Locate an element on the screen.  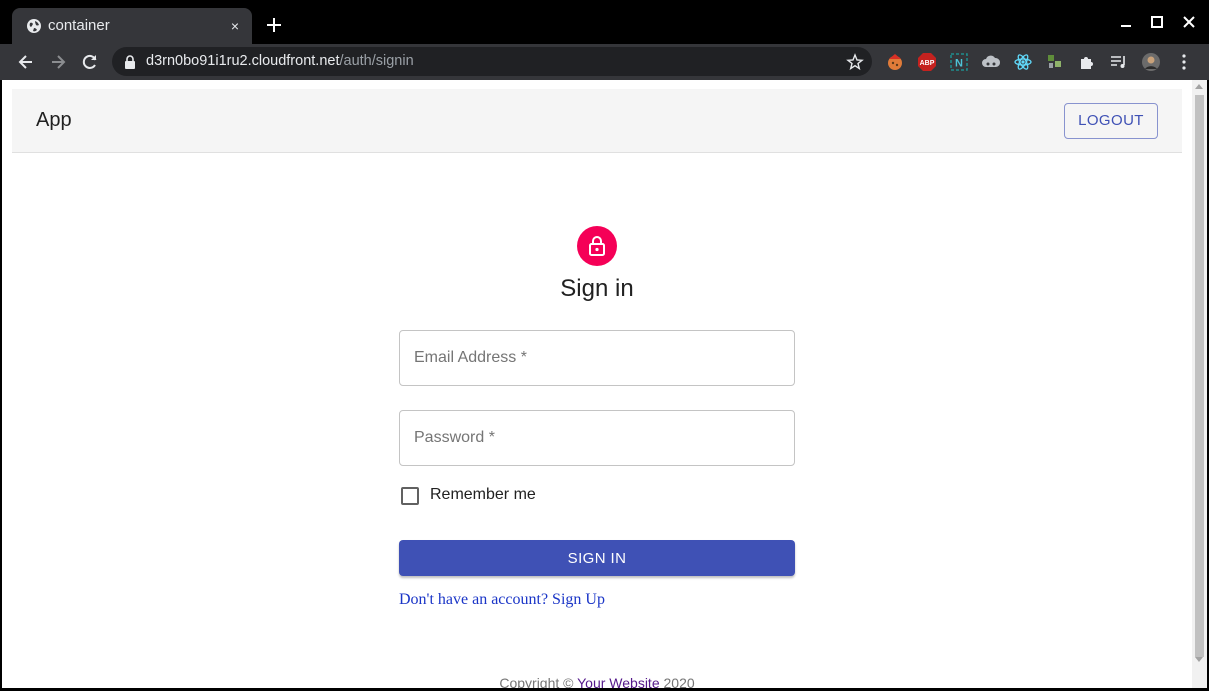
website-link: Your Website is located at coordinates (618, 681).